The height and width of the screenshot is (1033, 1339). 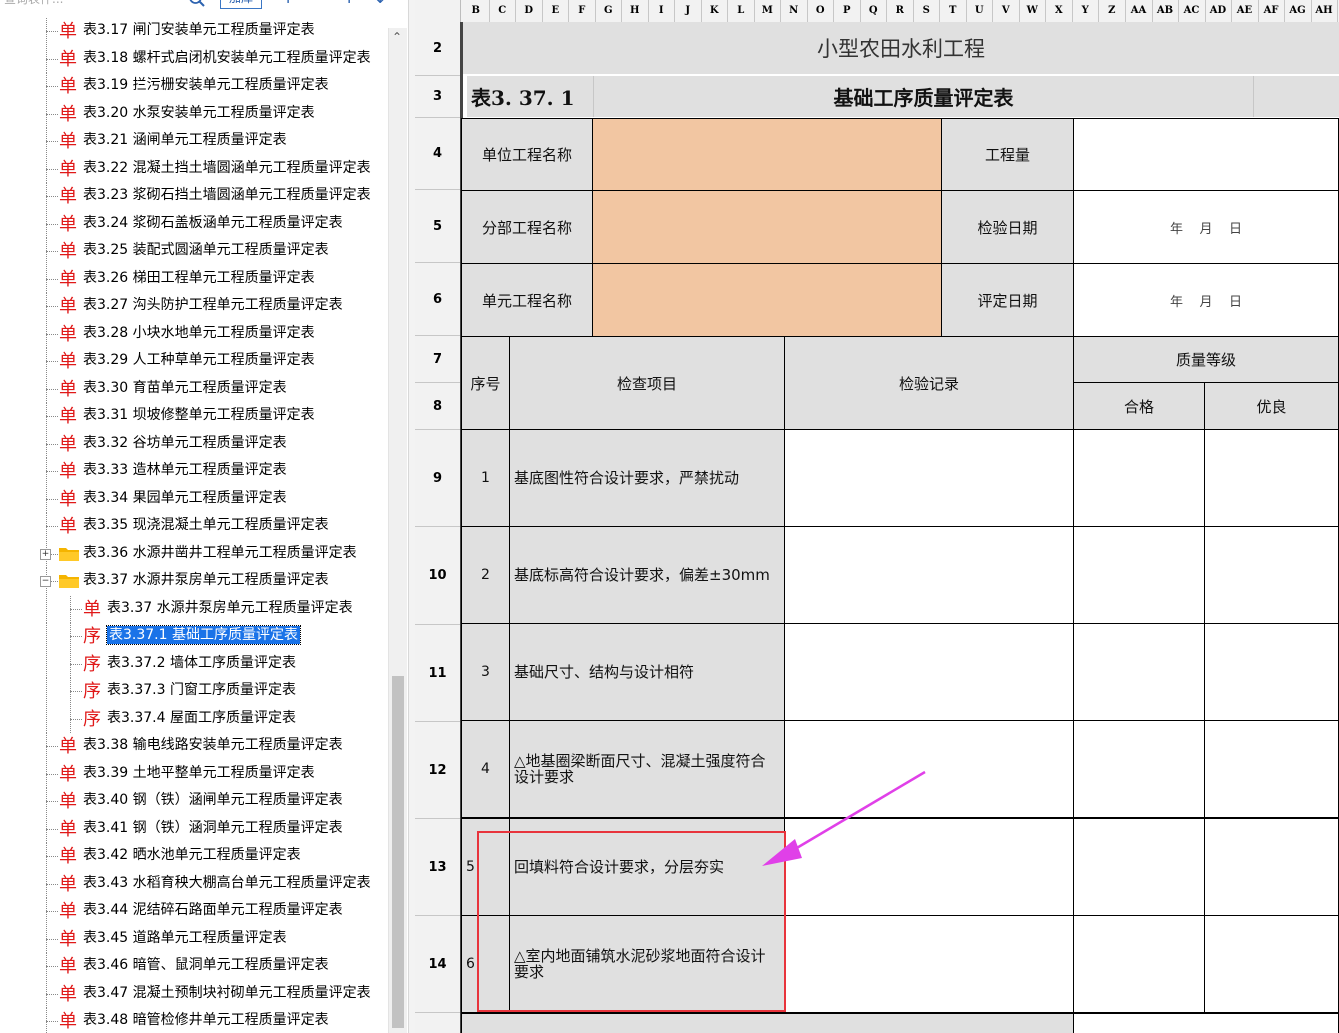 I want to click on column-header: AE, so click(x=1245, y=11).